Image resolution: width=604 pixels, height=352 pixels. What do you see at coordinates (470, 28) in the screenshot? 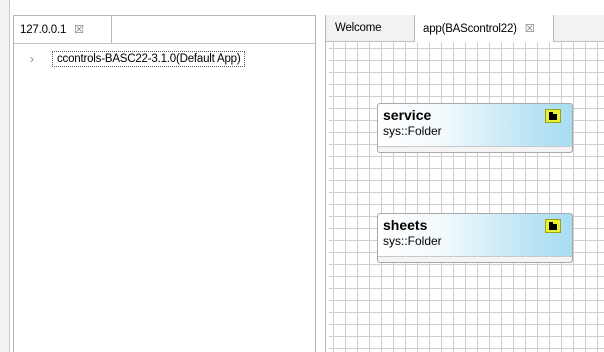
I see `tab-app-label: app(BAScontrol22)` at bounding box center [470, 28].